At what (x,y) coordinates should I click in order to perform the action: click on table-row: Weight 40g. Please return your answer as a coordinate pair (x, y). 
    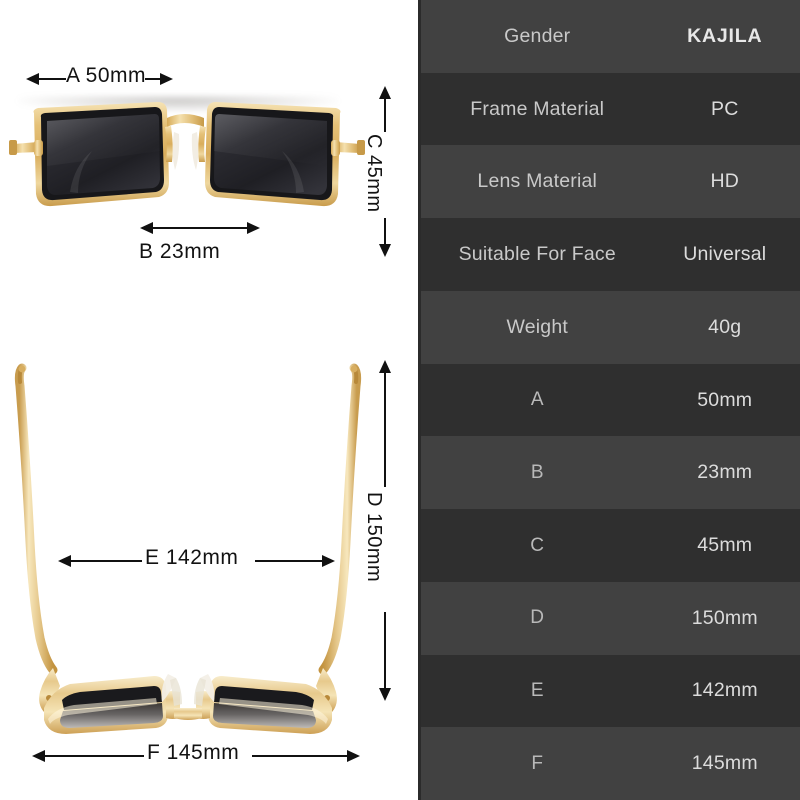
    Looking at the image, I should click on (610, 327).